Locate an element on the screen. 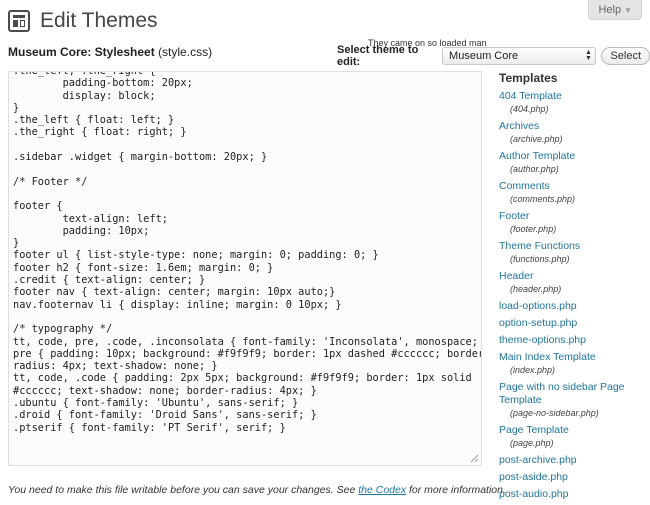  template-file: (page.php) is located at coordinates (532, 443).